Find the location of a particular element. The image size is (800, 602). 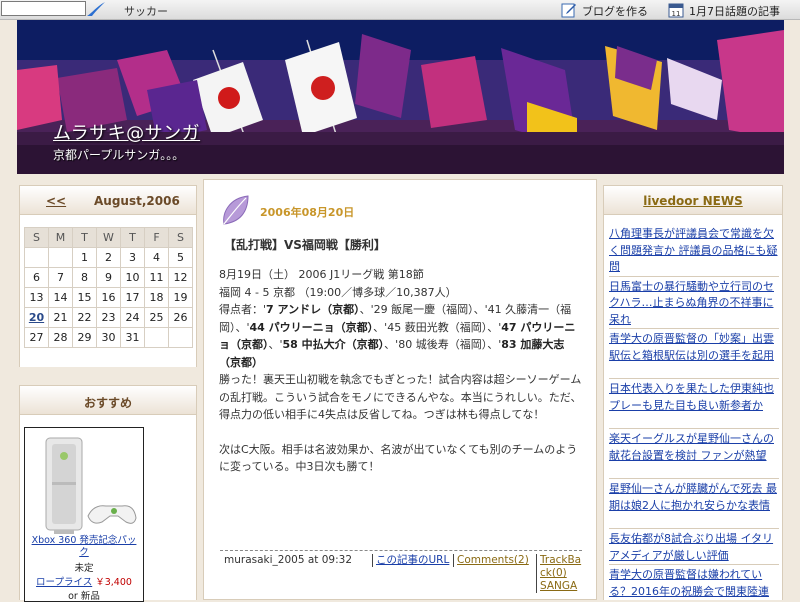

news-header: livedoor NEWS is located at coordinates (693, 200).